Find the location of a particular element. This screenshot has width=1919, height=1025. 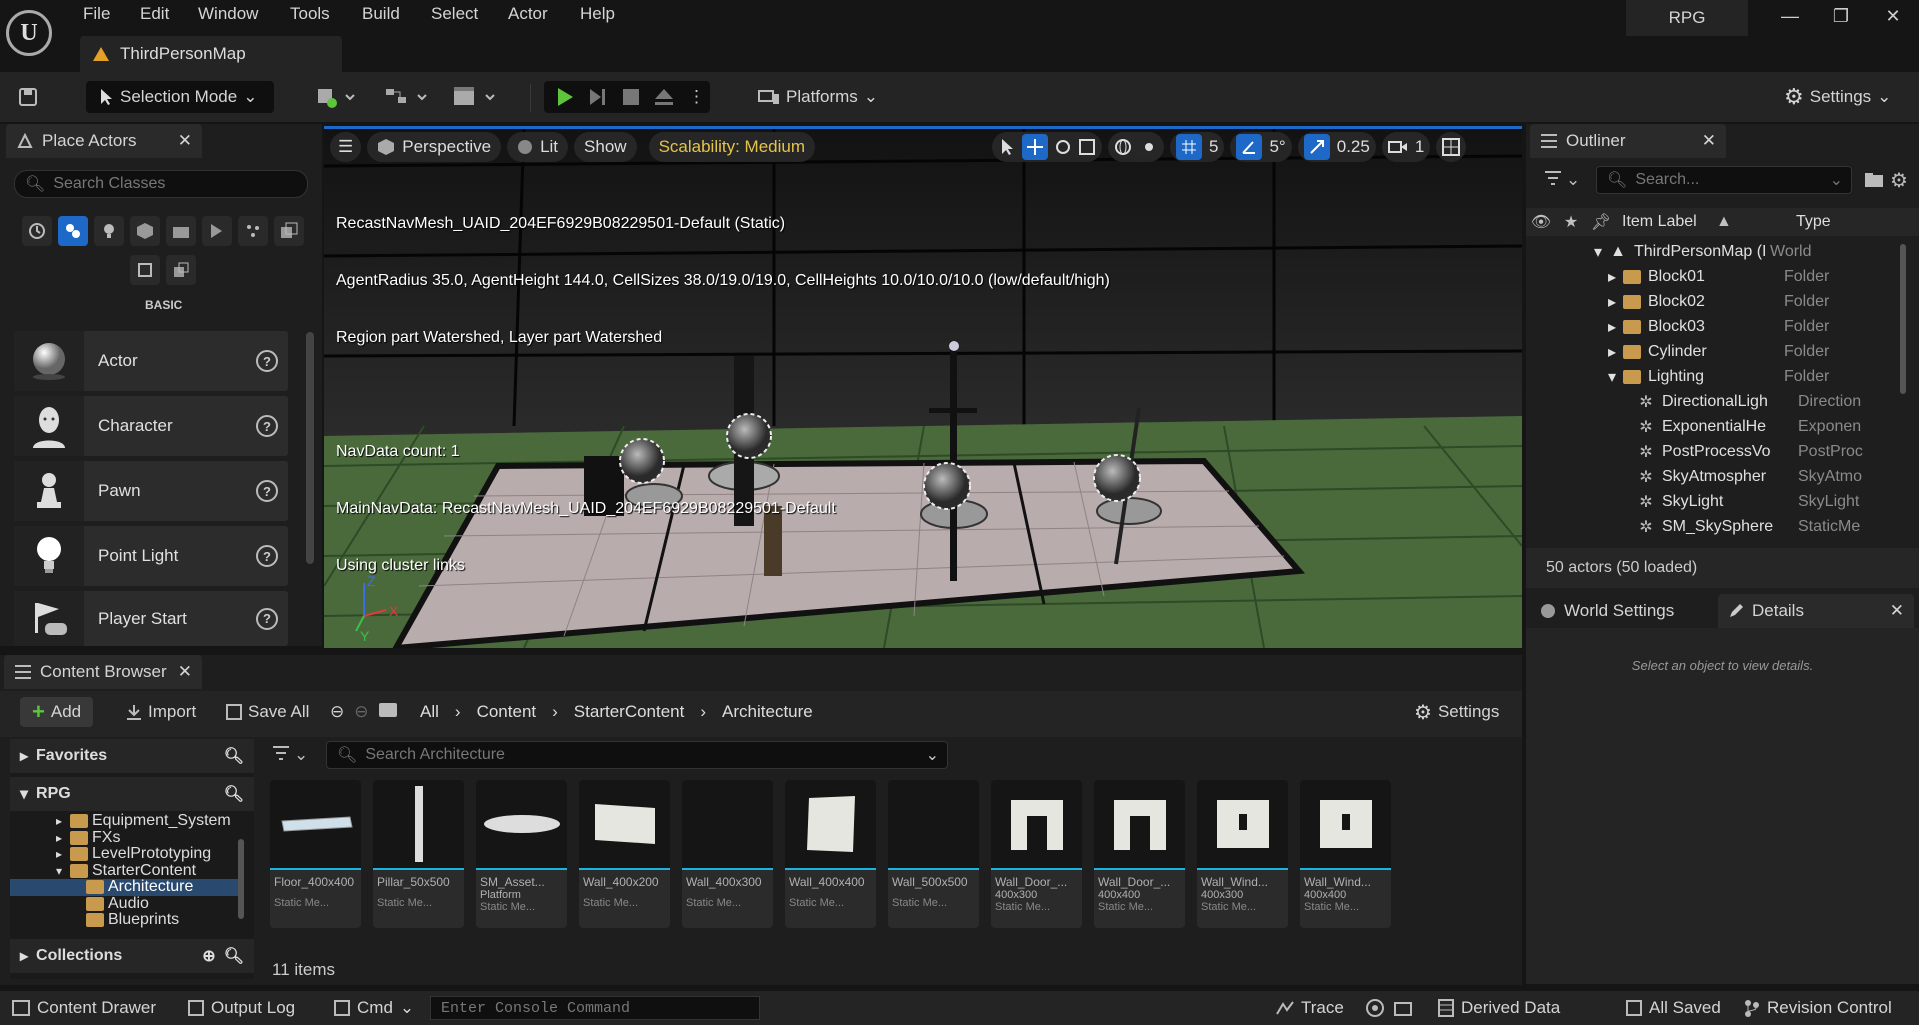

folder-tree-item: Blueprints is located at coordinates (127, 920).